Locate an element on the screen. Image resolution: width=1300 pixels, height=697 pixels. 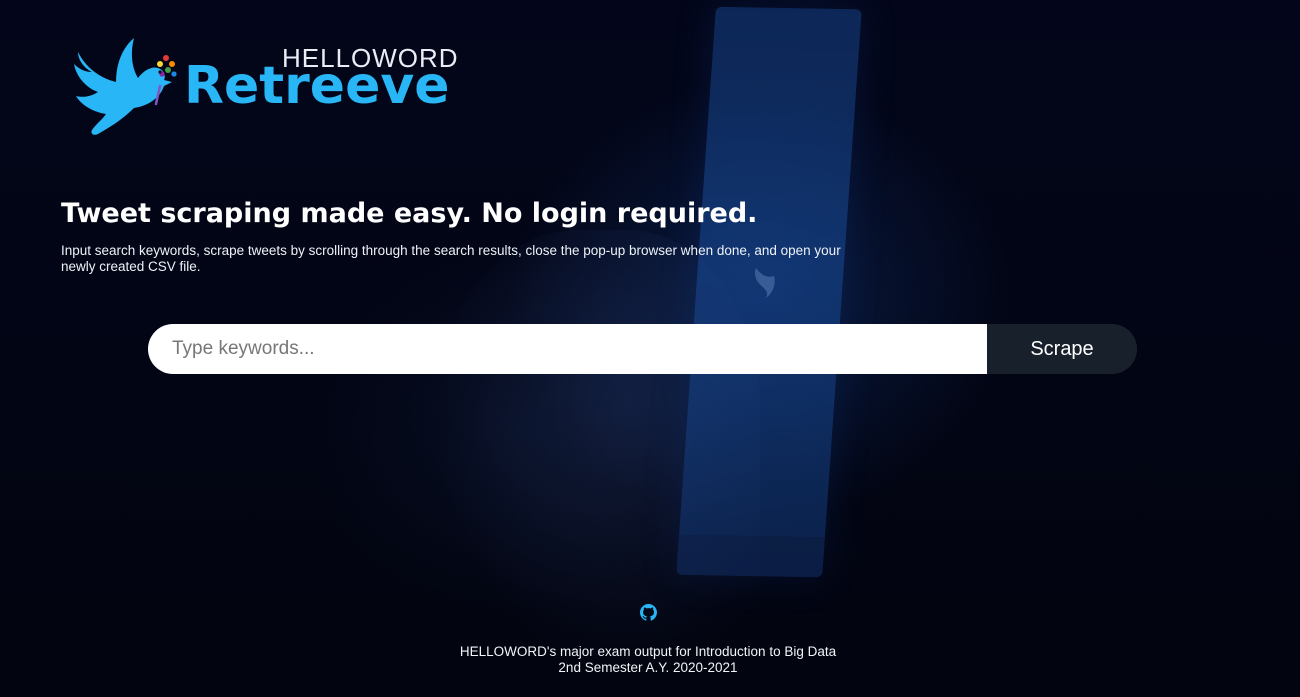
github-icon is located at coordinates (648, 612).